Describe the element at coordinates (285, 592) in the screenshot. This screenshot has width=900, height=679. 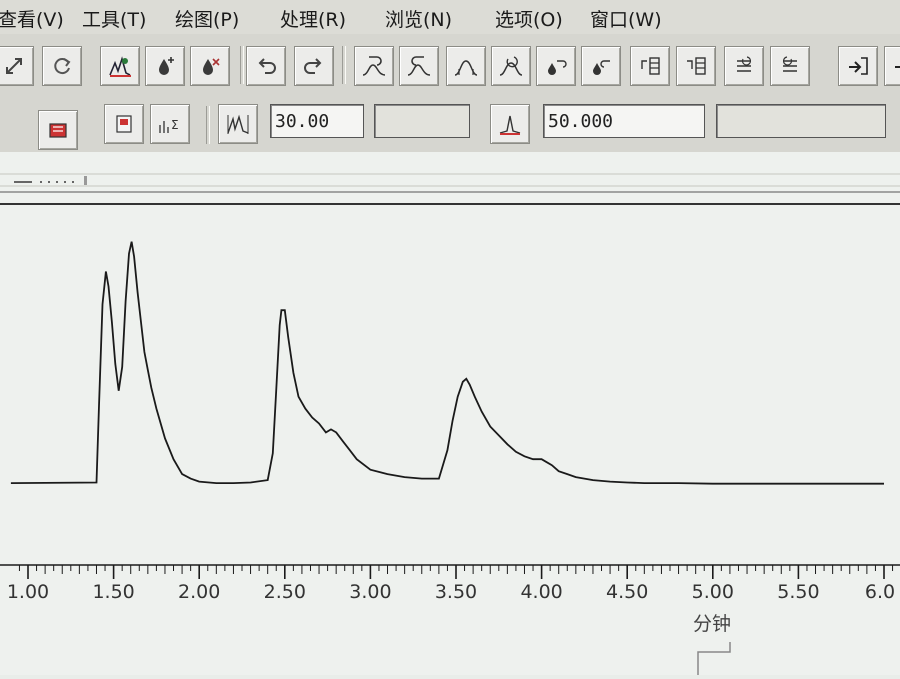
I see `x-axis-tick-label: 2.50` at that location.